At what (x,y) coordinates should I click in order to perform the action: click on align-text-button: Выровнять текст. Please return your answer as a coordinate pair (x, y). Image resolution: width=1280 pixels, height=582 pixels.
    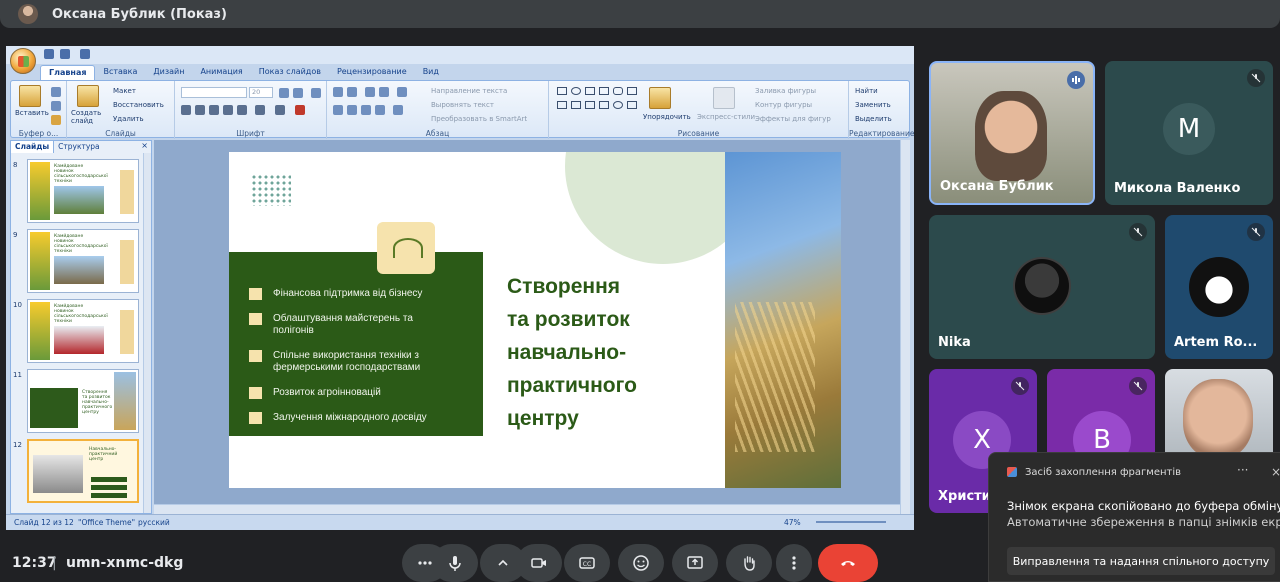
    Looking at the image, I should click on (462, 105).